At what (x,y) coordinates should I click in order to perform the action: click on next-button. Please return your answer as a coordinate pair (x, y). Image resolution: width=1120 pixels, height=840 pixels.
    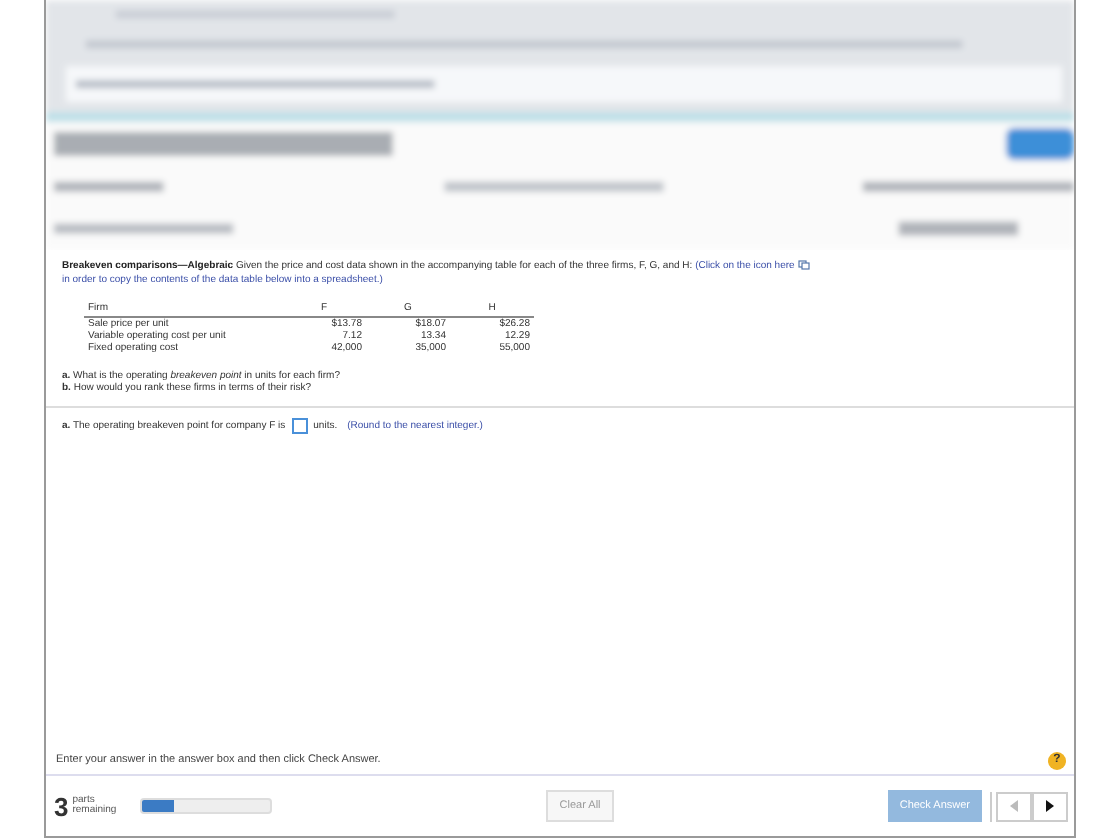
    Looking at the image, I should click on (1050, 806).